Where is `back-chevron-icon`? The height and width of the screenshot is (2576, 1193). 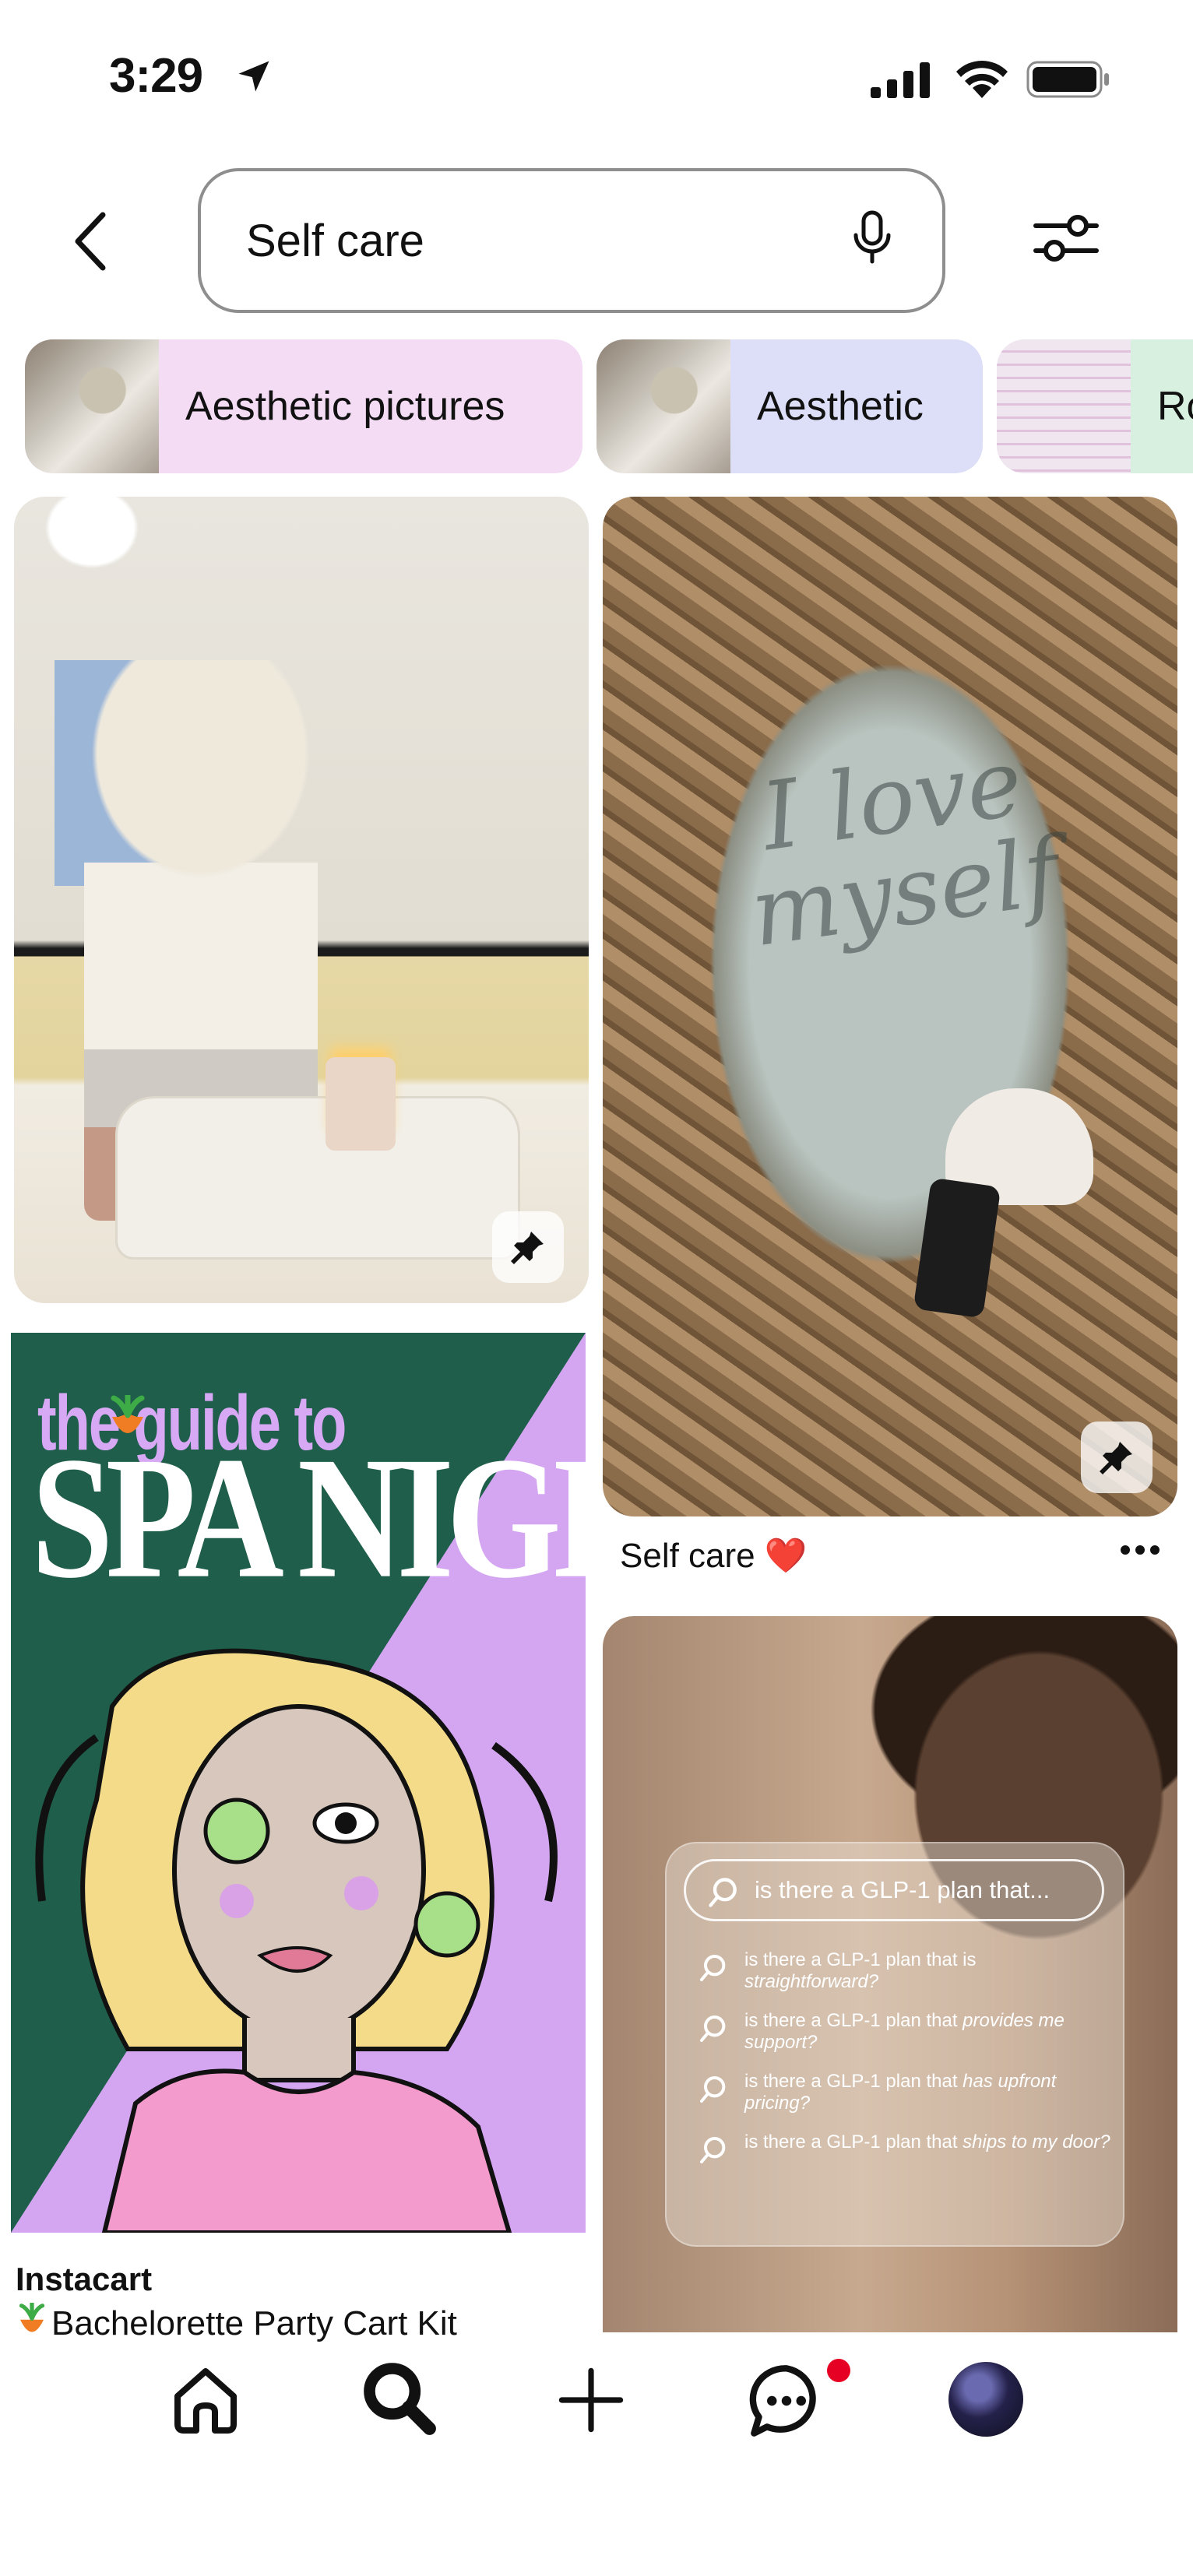 back-chevron-icon is located at coordinates (91, 241).